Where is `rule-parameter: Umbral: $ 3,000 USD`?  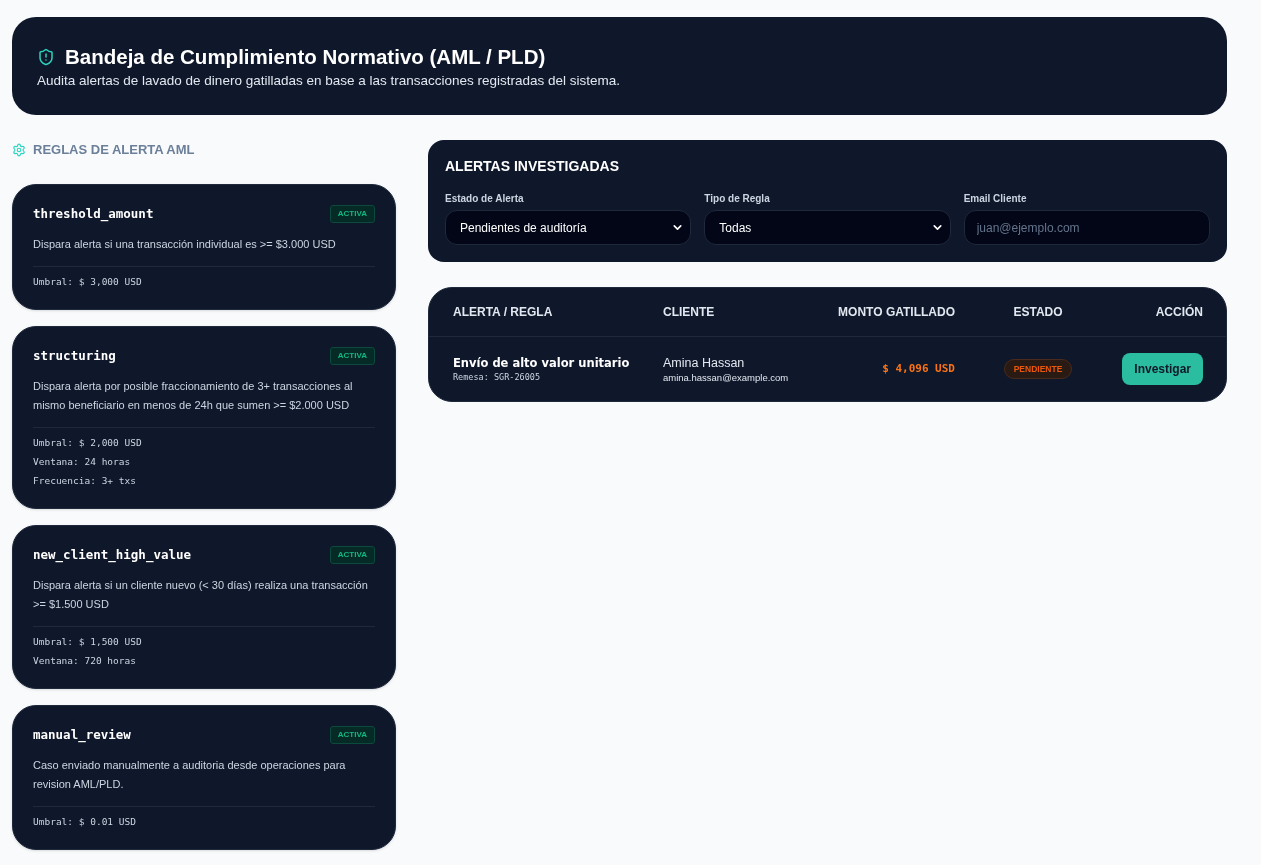 rule-parameter: Umbral: $ 3,000 USD is located at coordinates (87, 282).